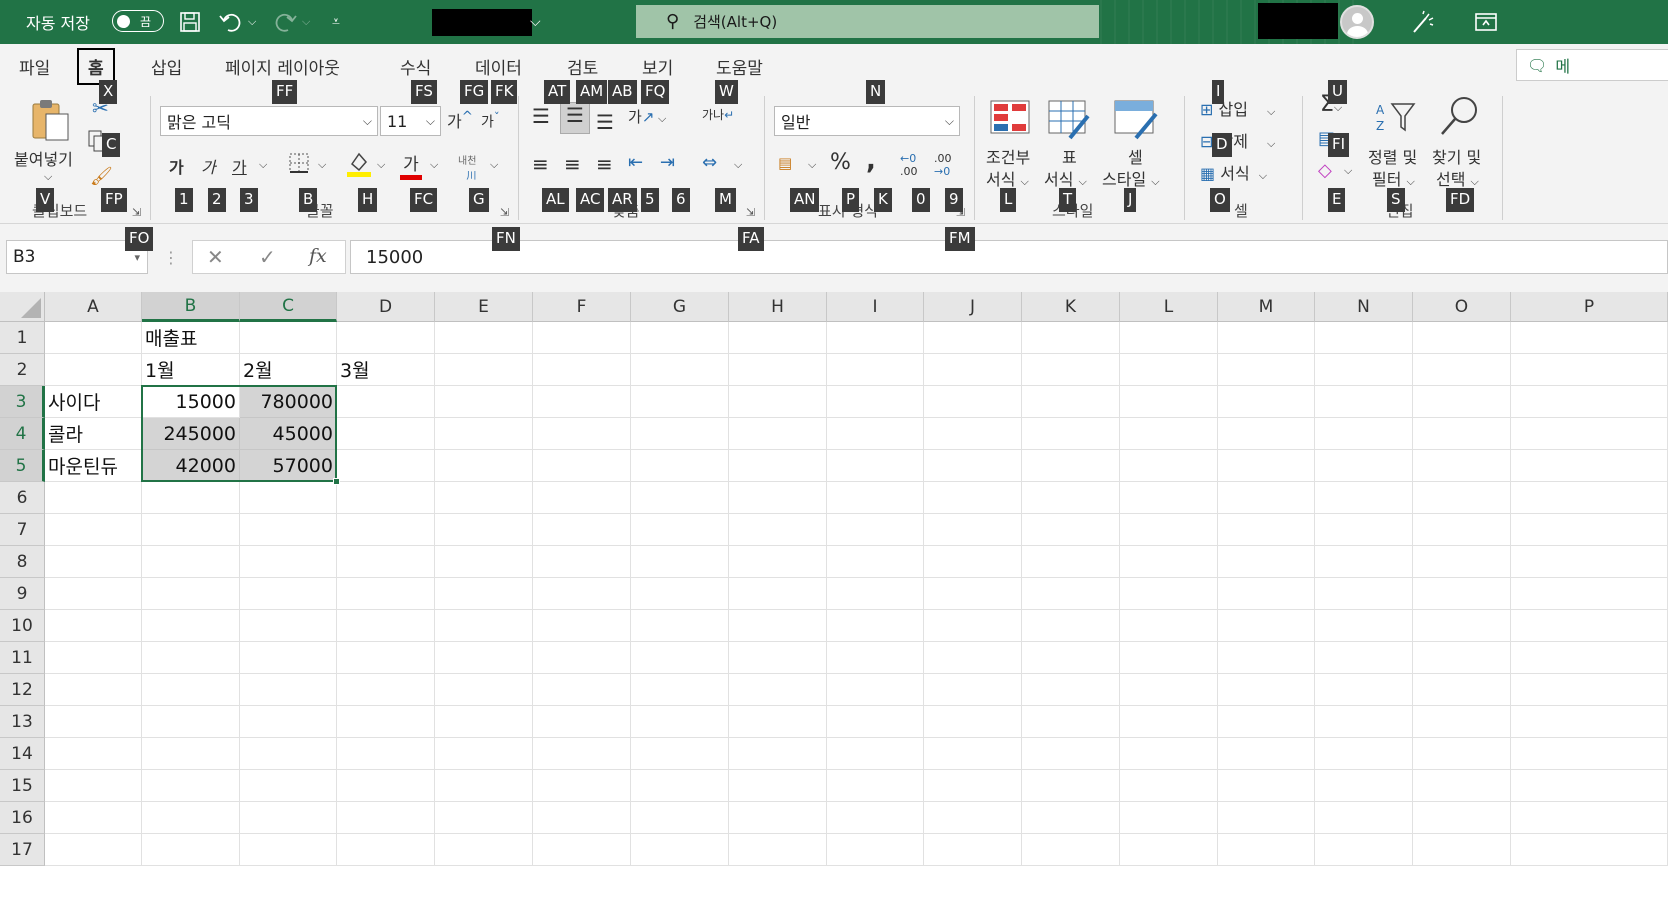 The height and width of the screenshot is (913, 1668). Describe the element at coordinates (973, 722) in the screenshot. I see `cell-j13` at that location.